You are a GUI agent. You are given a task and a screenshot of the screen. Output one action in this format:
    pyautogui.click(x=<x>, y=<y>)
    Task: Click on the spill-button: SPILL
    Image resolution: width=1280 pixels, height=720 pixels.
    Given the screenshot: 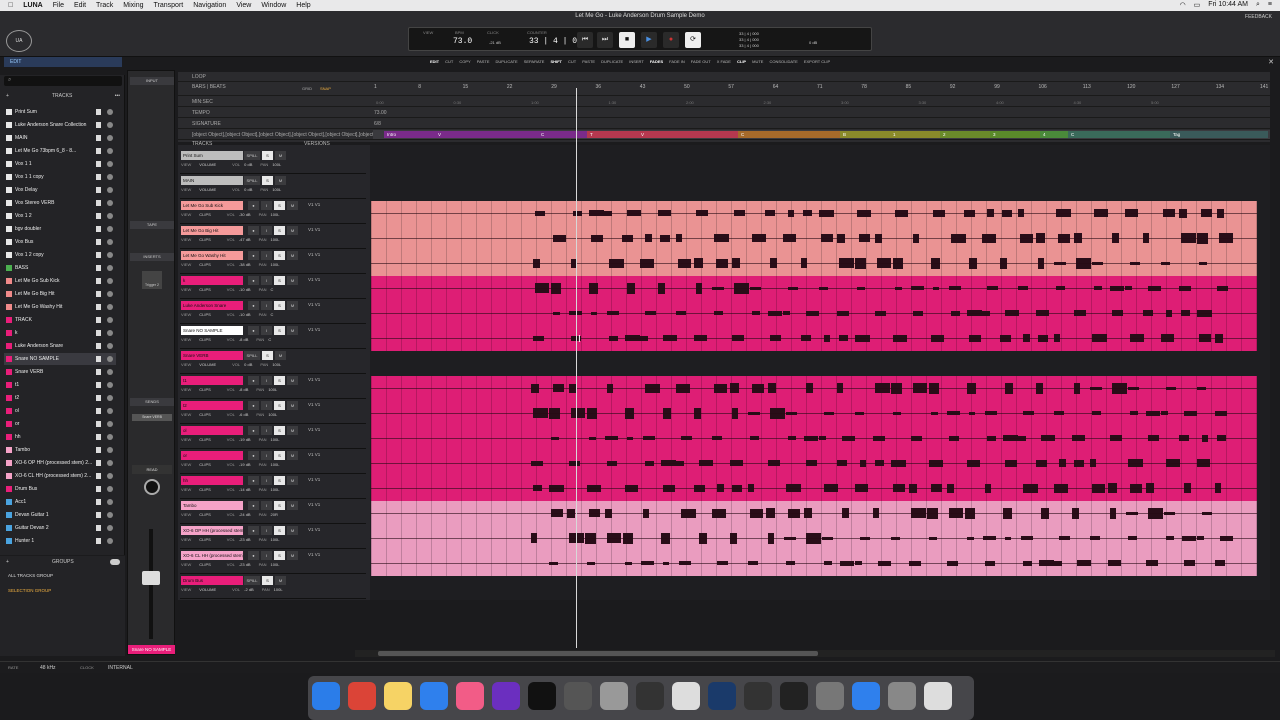 What is the action you would take?
    pyautogui.click(x=252, y=355)
    